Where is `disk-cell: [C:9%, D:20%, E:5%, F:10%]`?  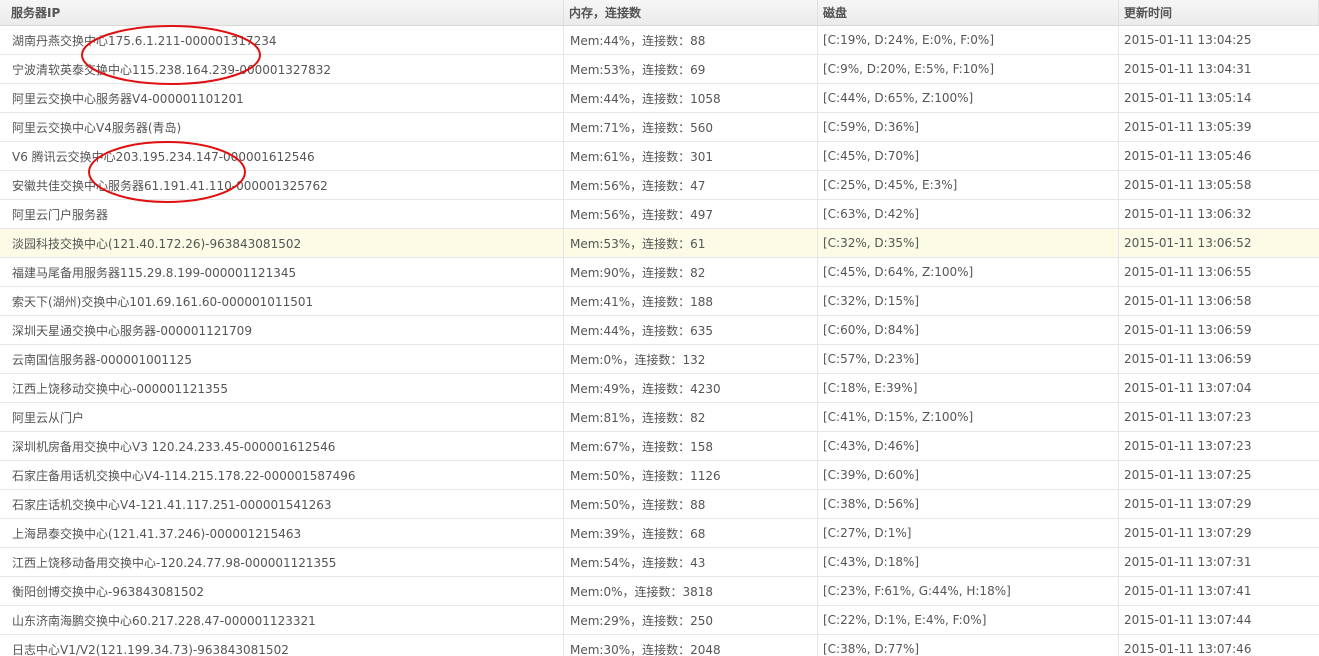
disk-cell: [C:9%, D:20%, E:5%, F:10%] is located at coordinates (968, 69).